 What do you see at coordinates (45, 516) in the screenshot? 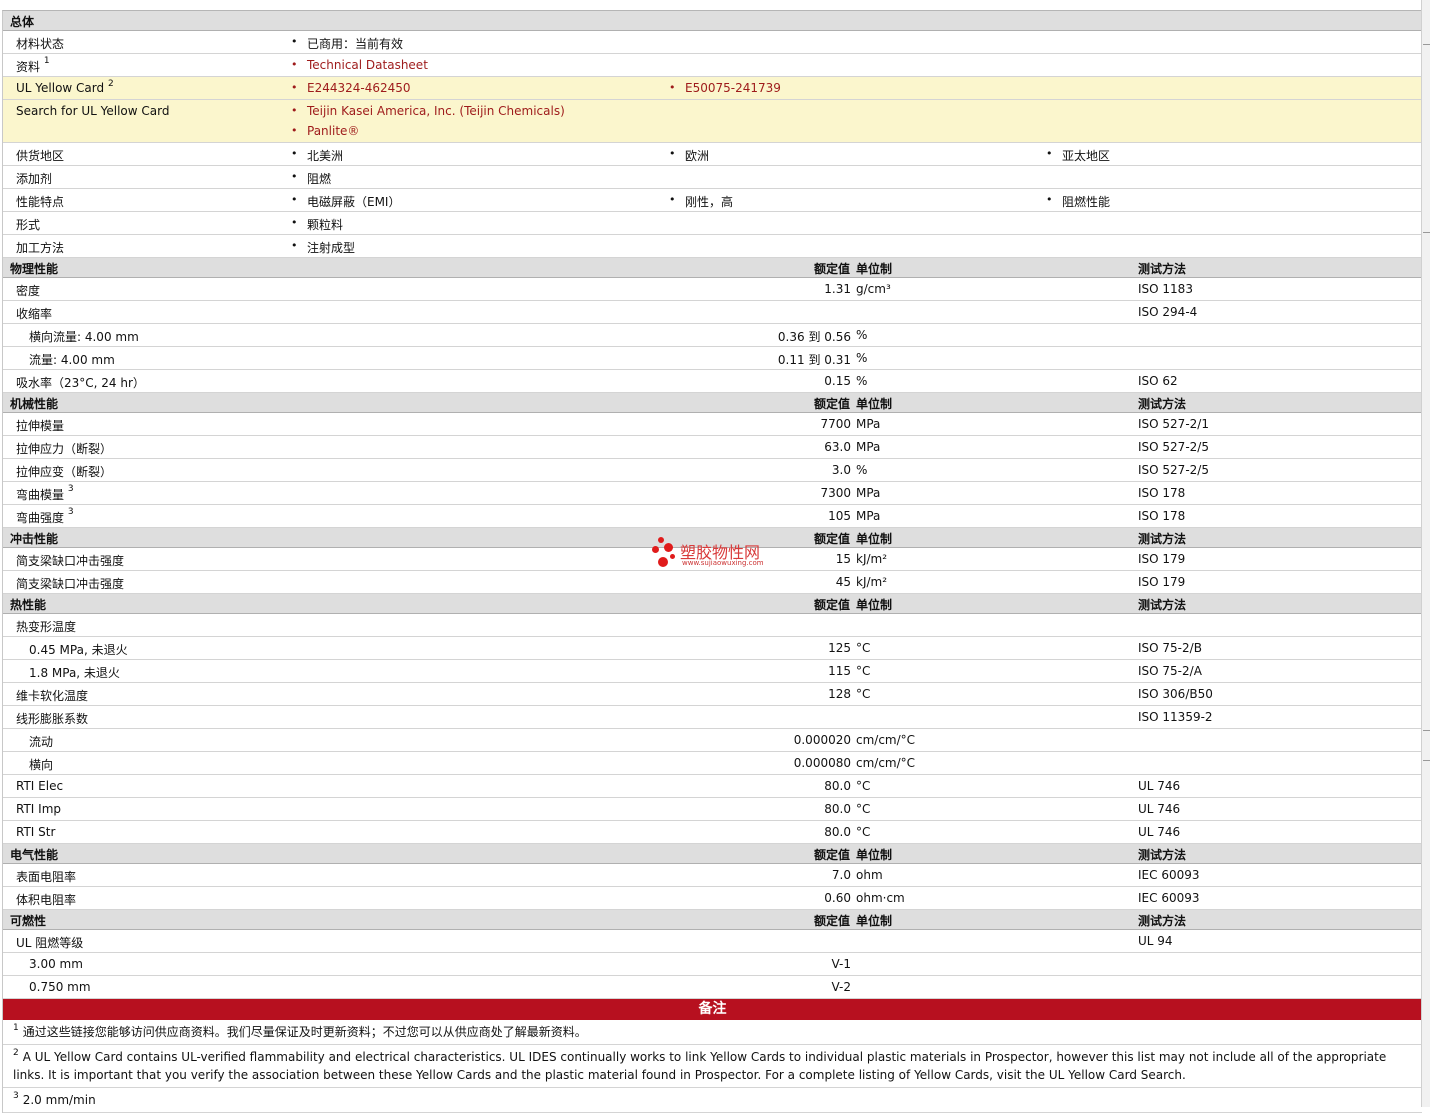
I see `property-label: 弯曲强度 3` at bounding box center [45, 516].